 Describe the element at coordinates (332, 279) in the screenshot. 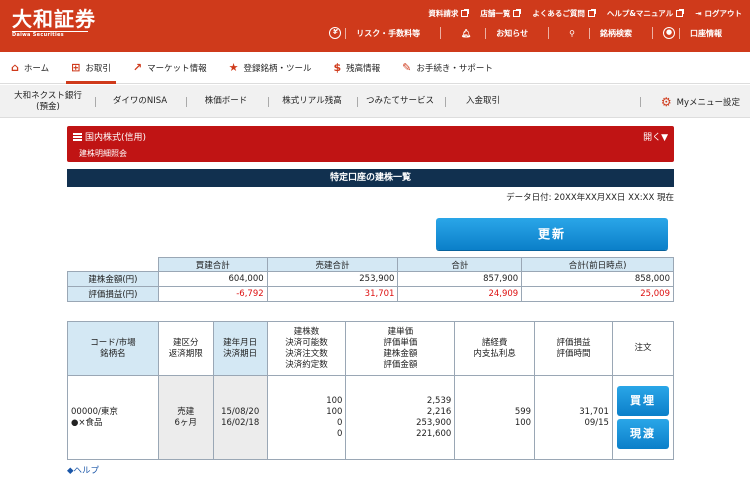

I see `amount-sell: 253,900` at that location.